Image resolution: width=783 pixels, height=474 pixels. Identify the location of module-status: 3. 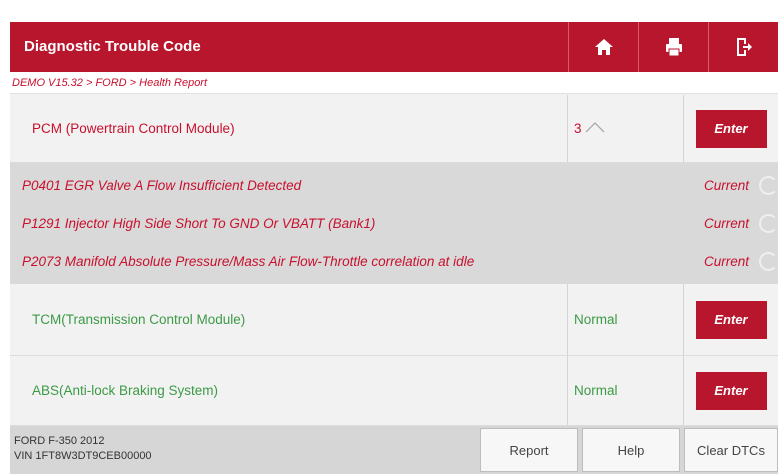
(625, 128).